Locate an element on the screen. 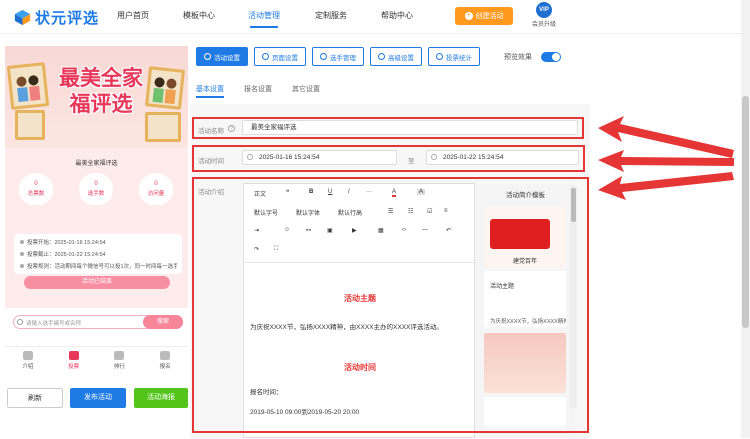  tab-rank: 排行 is located at coordinates (120, 360).